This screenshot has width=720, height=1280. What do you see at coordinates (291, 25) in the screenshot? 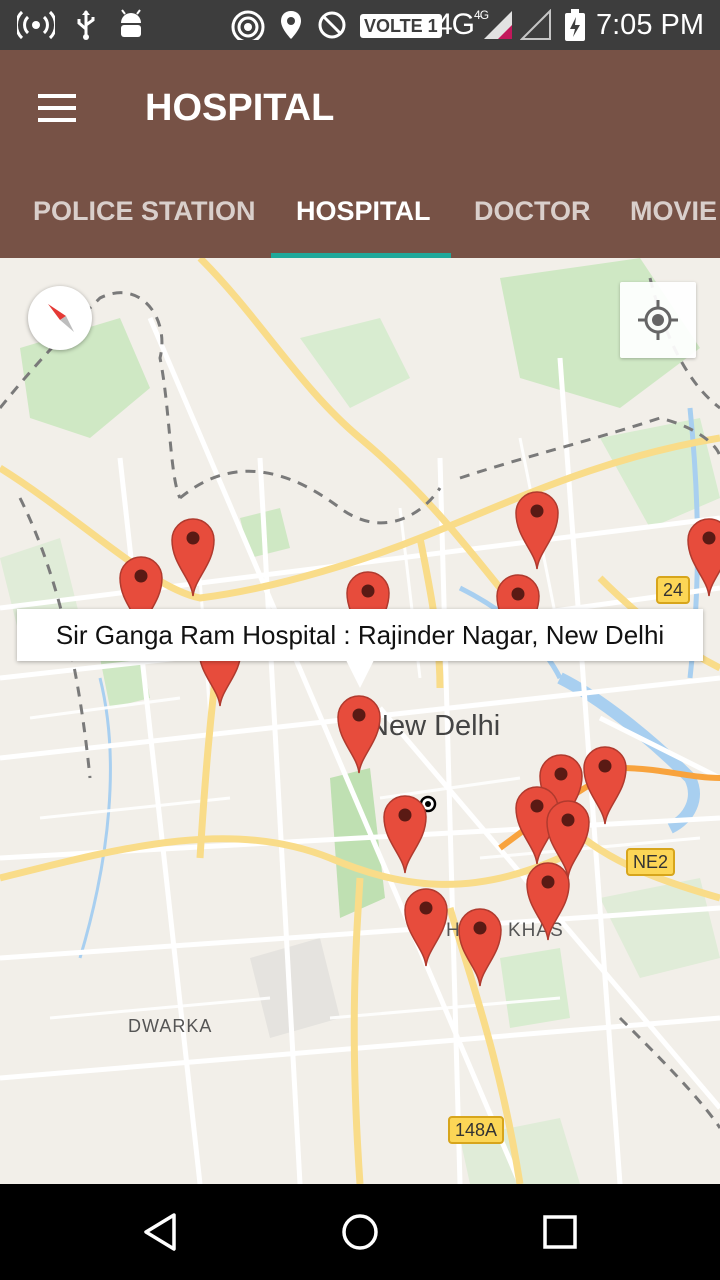
I see `location-icon` at bounding box center [291, 25].